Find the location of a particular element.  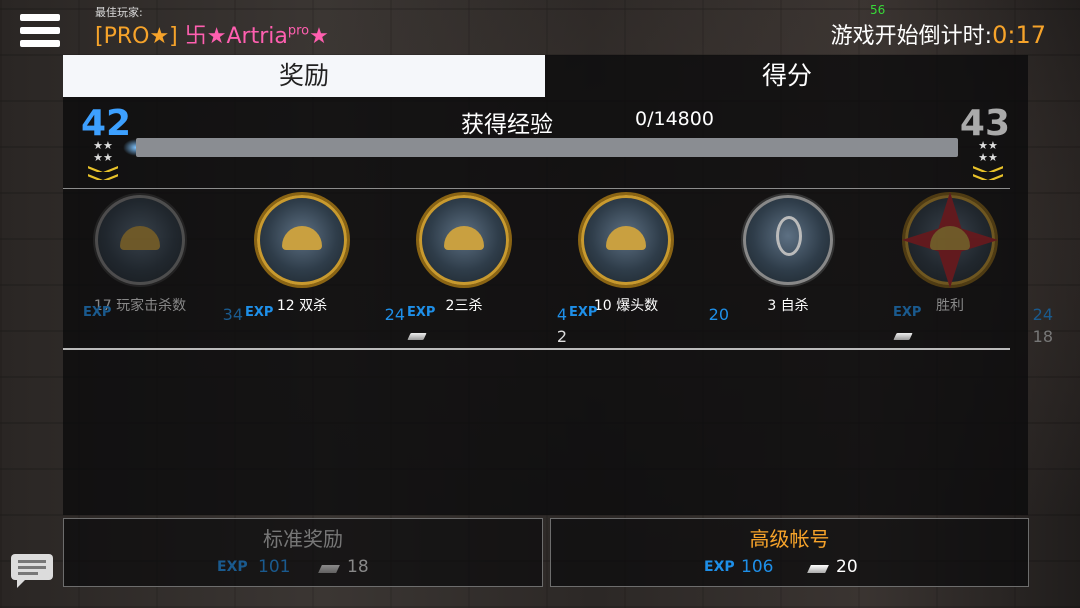

award-suicides: 3 自杀 is located at coordinates (788, 255).